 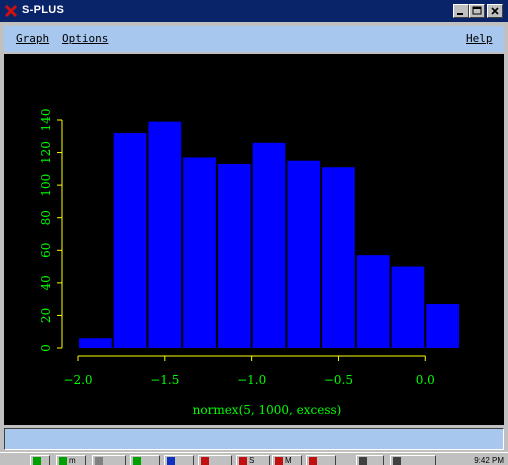 I want to click on close-icon, so click(x=495, y=11).